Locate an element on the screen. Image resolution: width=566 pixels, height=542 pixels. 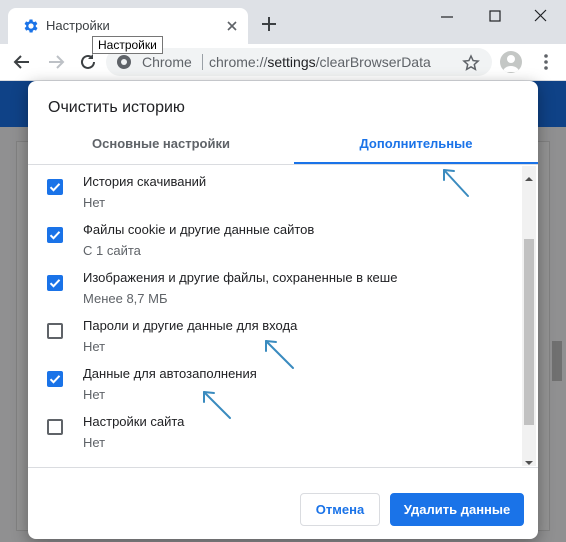
scheme-label: Chrome is located at coordinates (167, 62).